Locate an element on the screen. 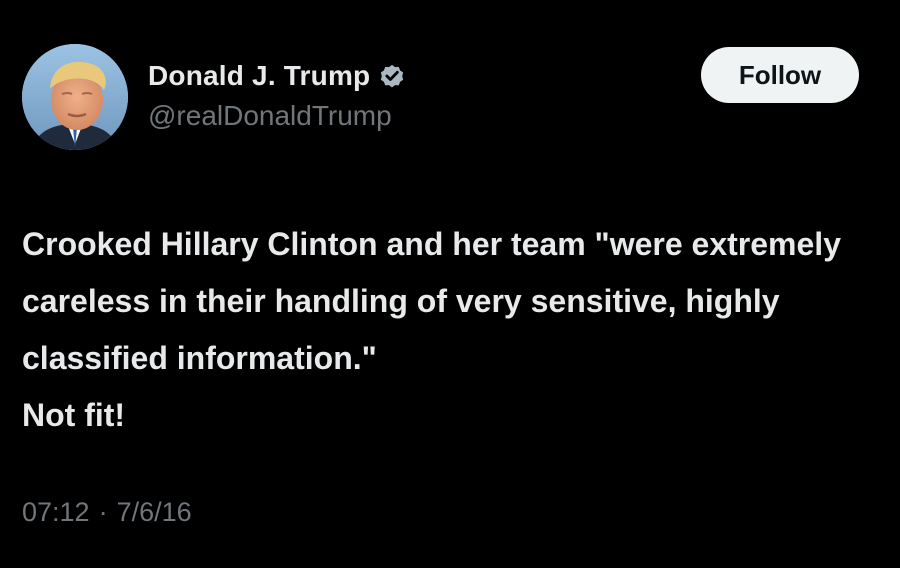  author-name-row: Donald J. Trump is located at coordinates (277, 76).